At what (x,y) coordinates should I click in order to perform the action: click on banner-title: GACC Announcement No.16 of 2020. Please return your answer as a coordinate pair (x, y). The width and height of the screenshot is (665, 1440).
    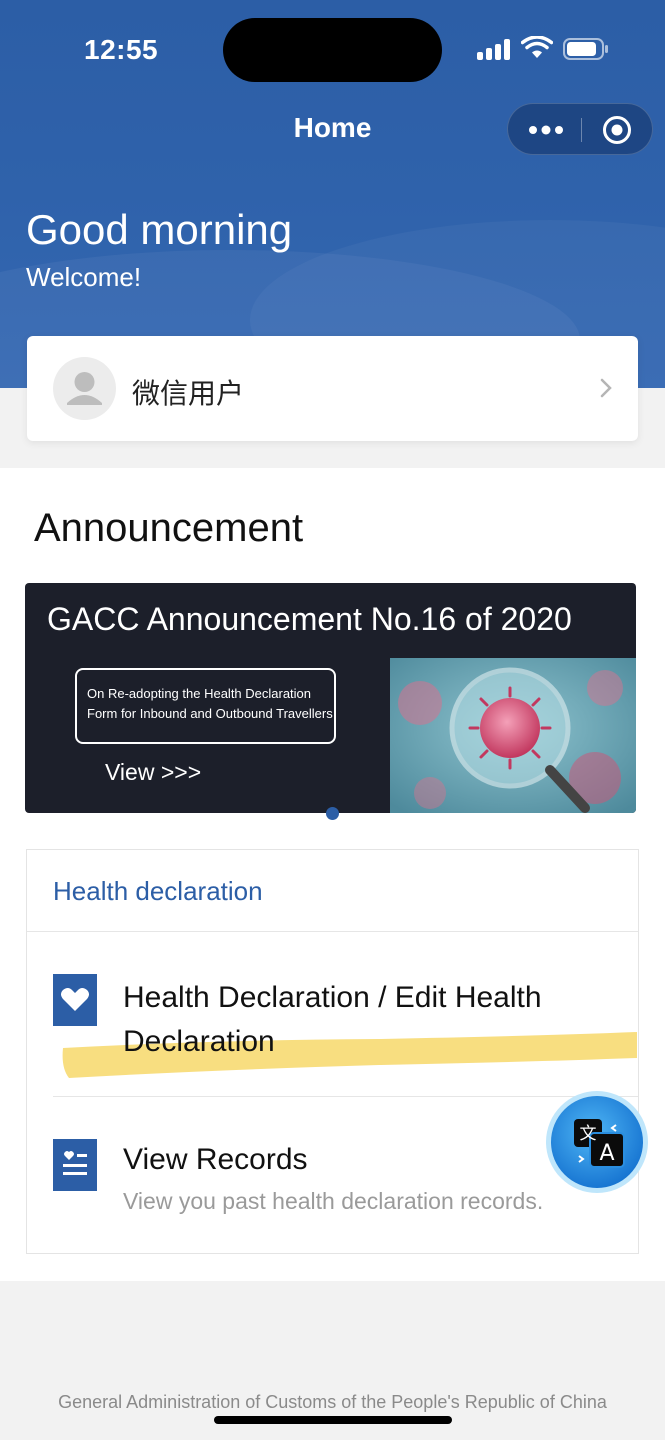
    Looking at the image, I should click on (309, 619).